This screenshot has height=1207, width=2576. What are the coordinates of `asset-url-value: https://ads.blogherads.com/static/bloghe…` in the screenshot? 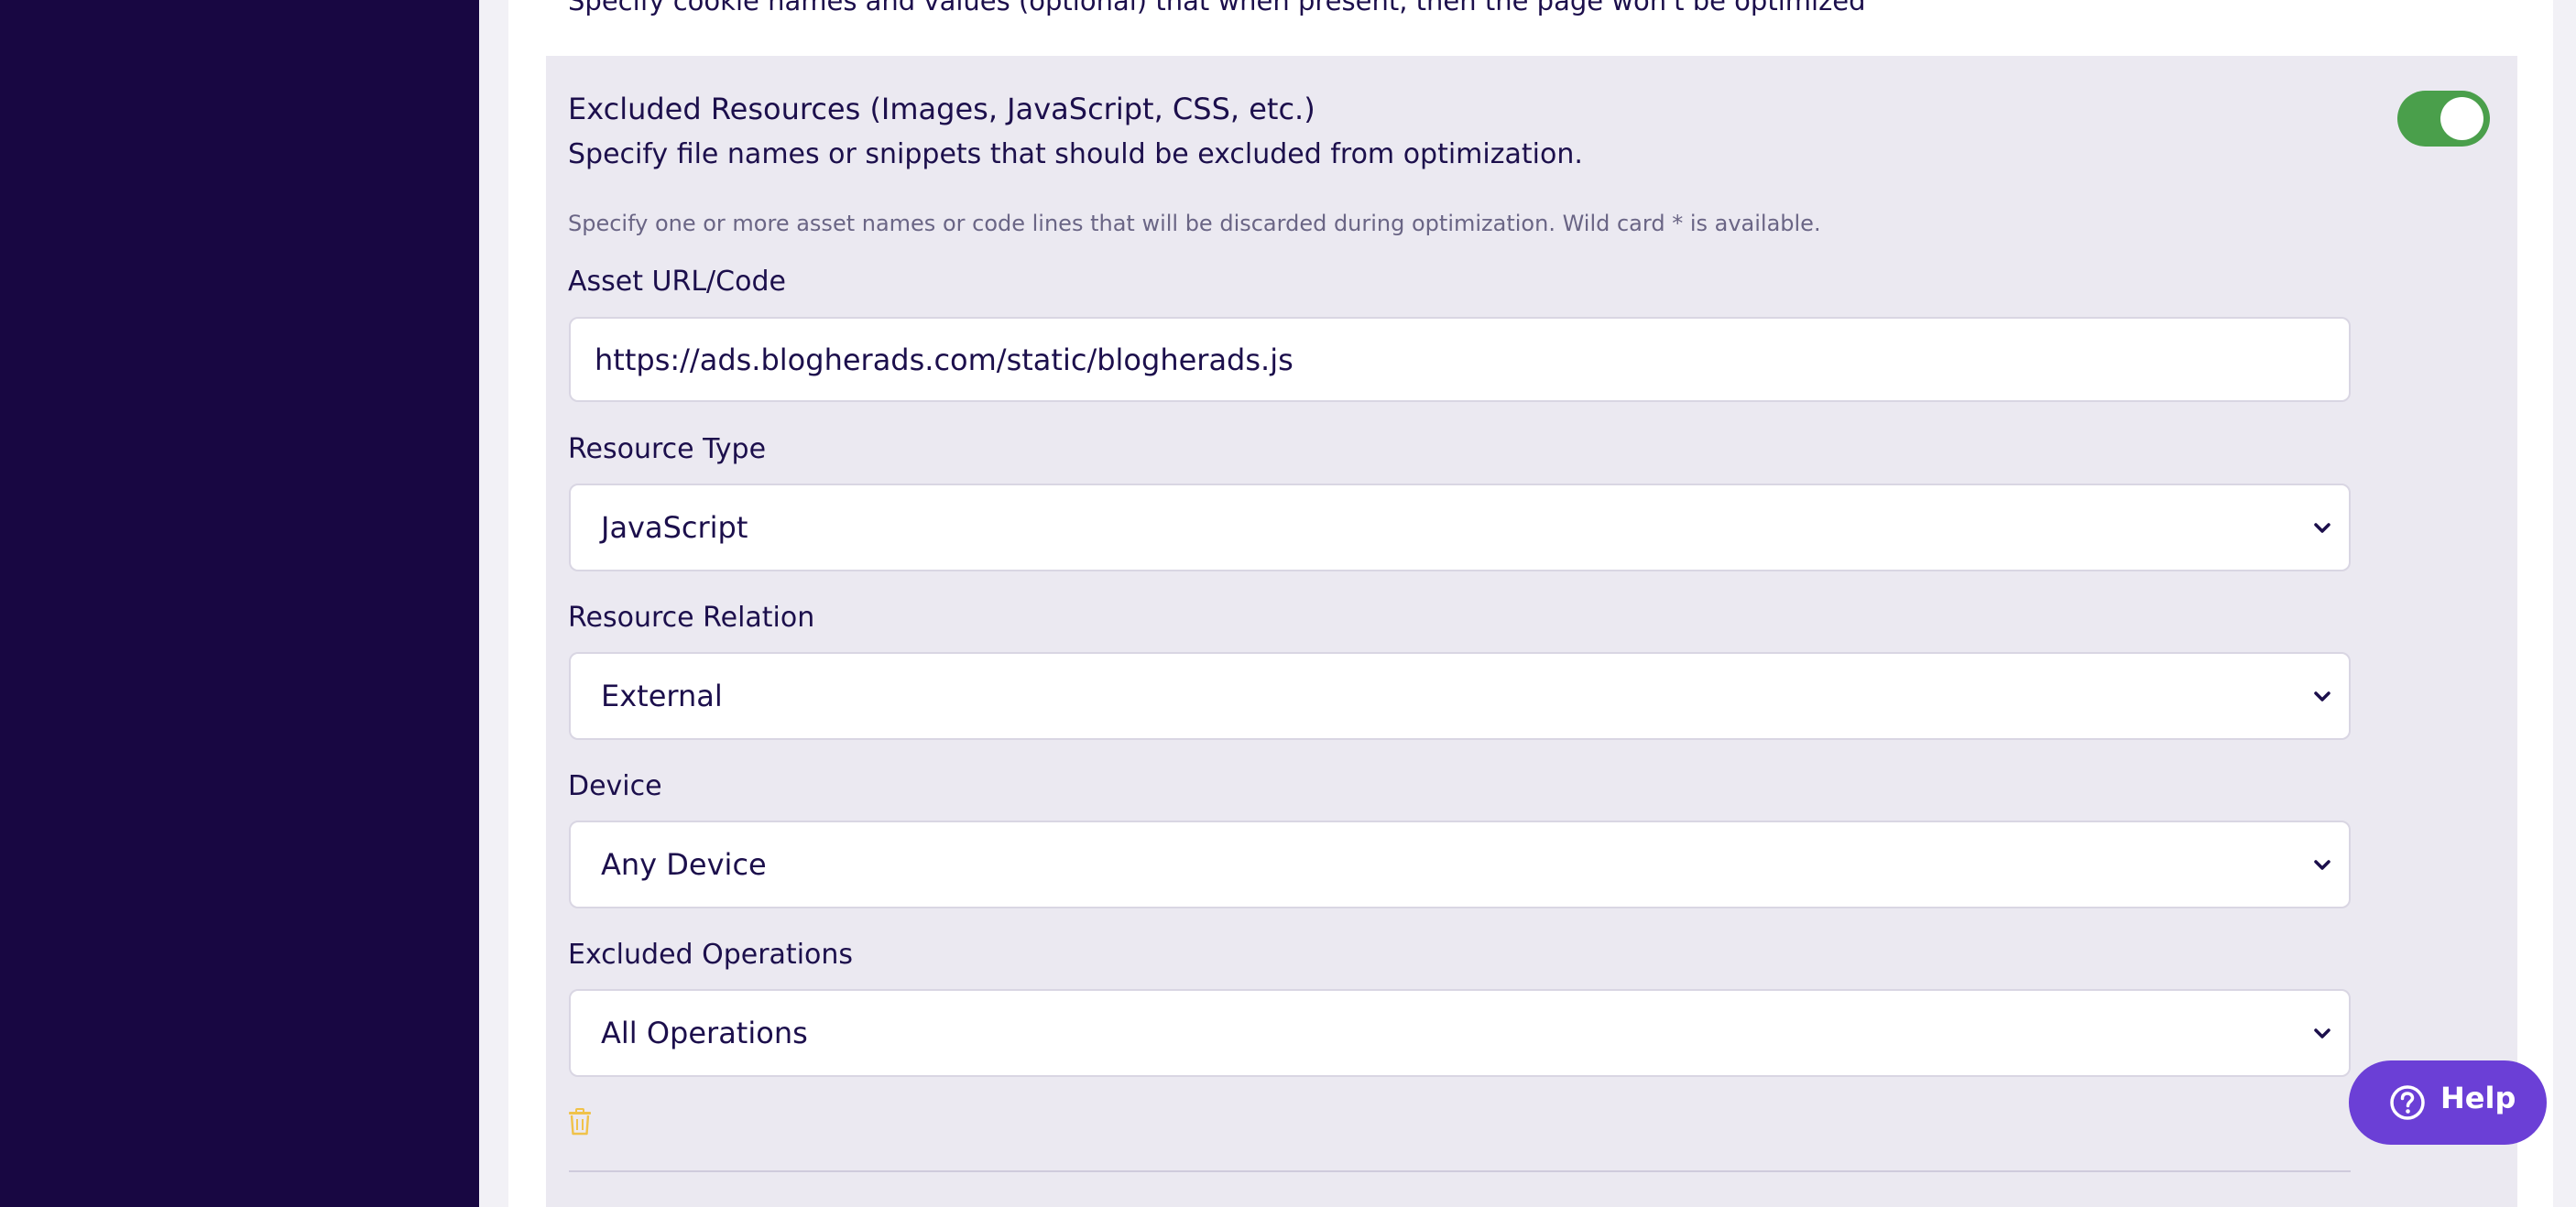 It's located at (944, 359).